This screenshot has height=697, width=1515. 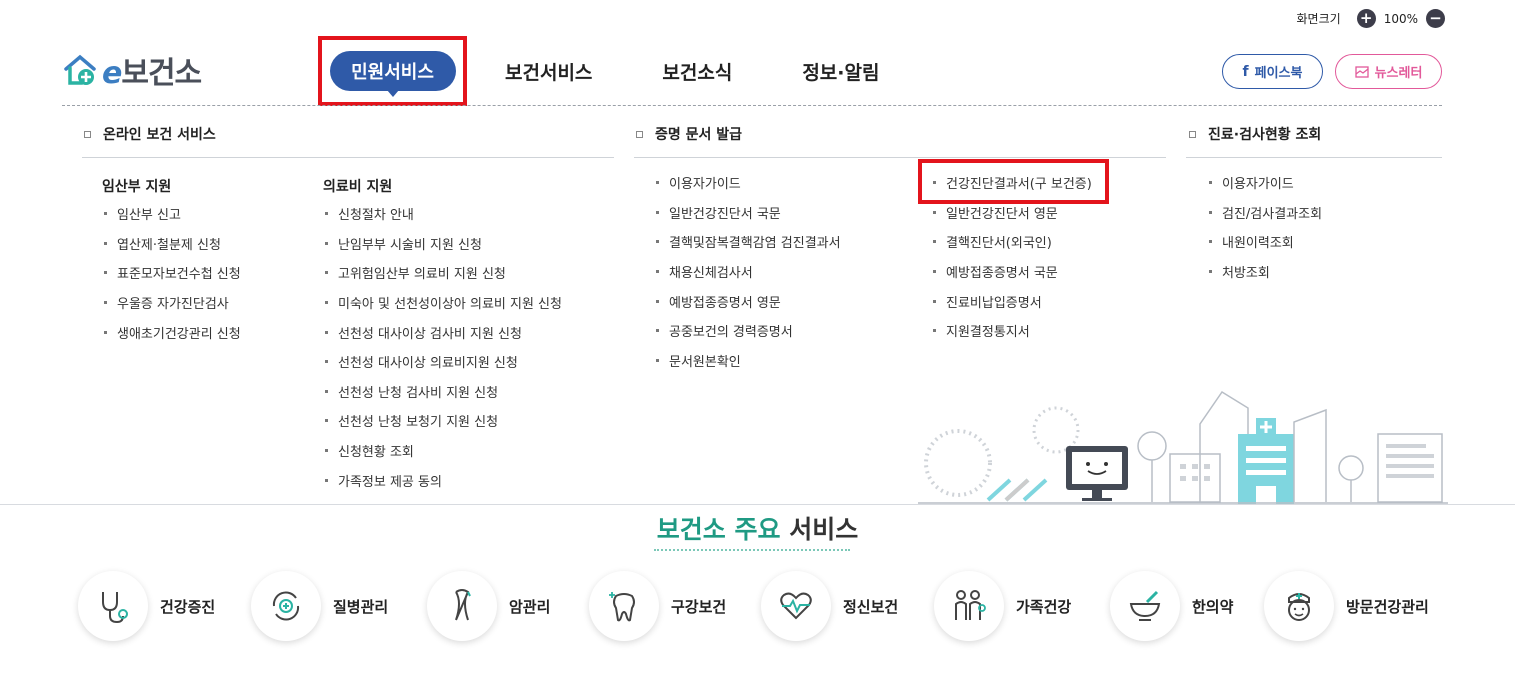 What do you see at coordinates (115, 608) in the screenshot?
I see `stethoscope-icon` at bounding box center [115, 608].